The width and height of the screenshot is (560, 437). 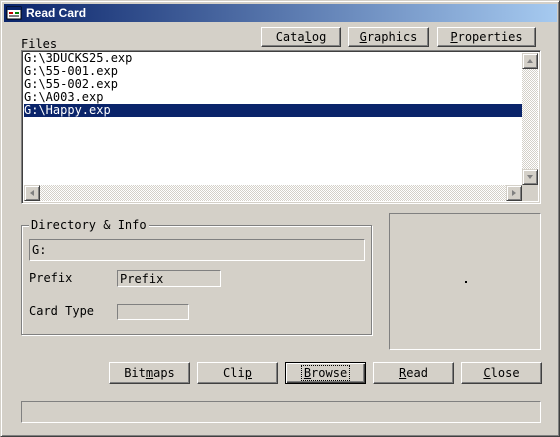 I want to click on right-arrow-icon, so click(x=514, y=193).